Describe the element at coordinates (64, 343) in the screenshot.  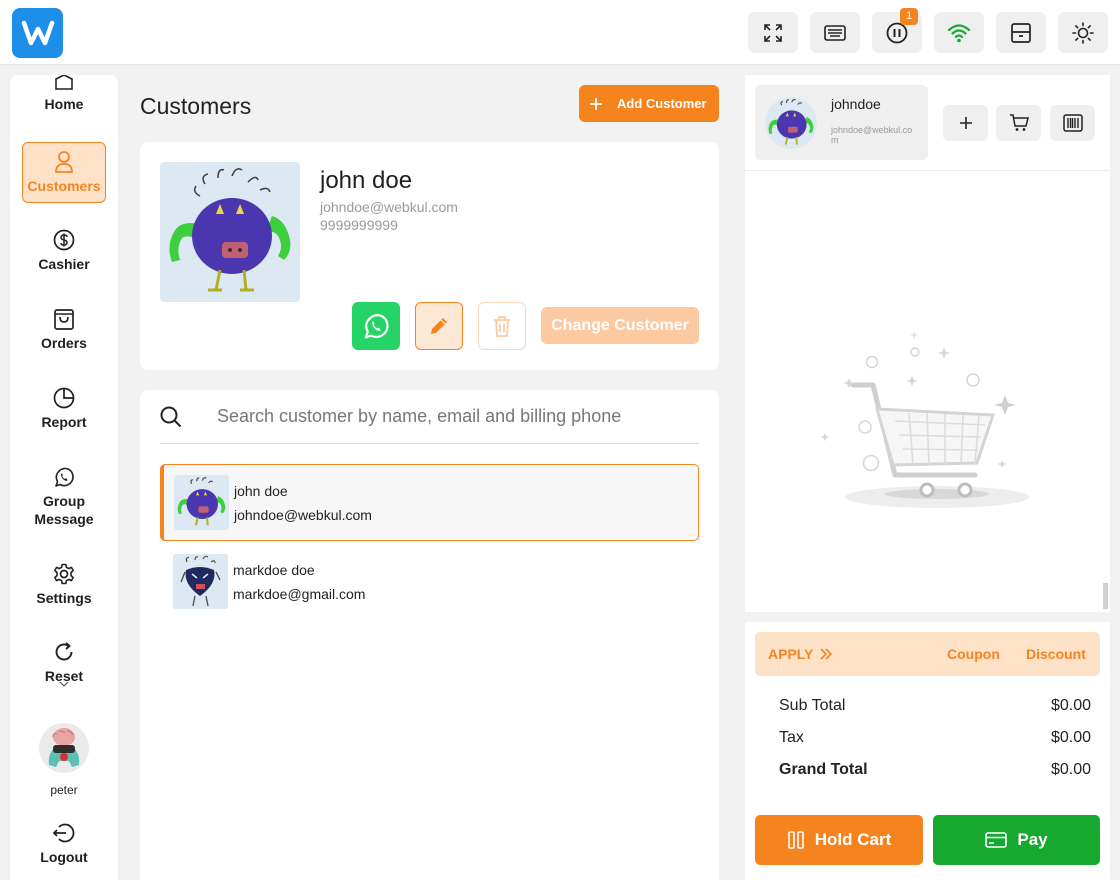
I see `sidebar-item-label: Orders` at that location.